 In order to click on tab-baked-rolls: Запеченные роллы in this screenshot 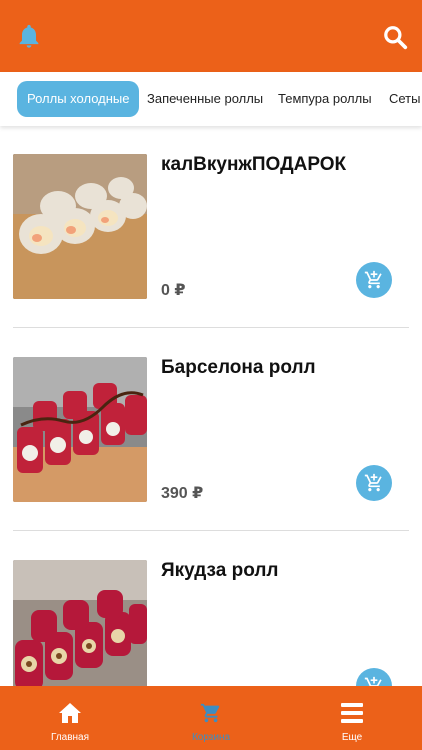, I will do `click(205, 99)`.